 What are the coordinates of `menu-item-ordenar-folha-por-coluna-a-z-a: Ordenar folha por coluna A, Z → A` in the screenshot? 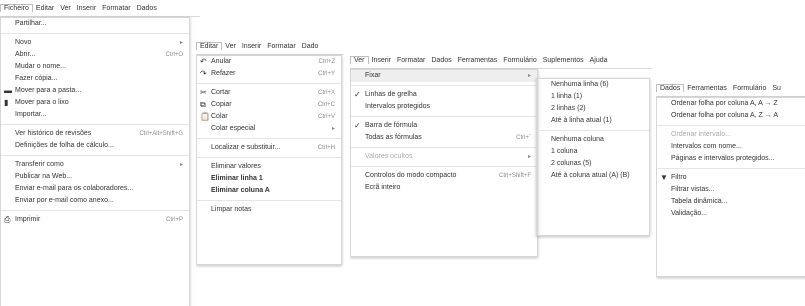 It's located at (731, 116).